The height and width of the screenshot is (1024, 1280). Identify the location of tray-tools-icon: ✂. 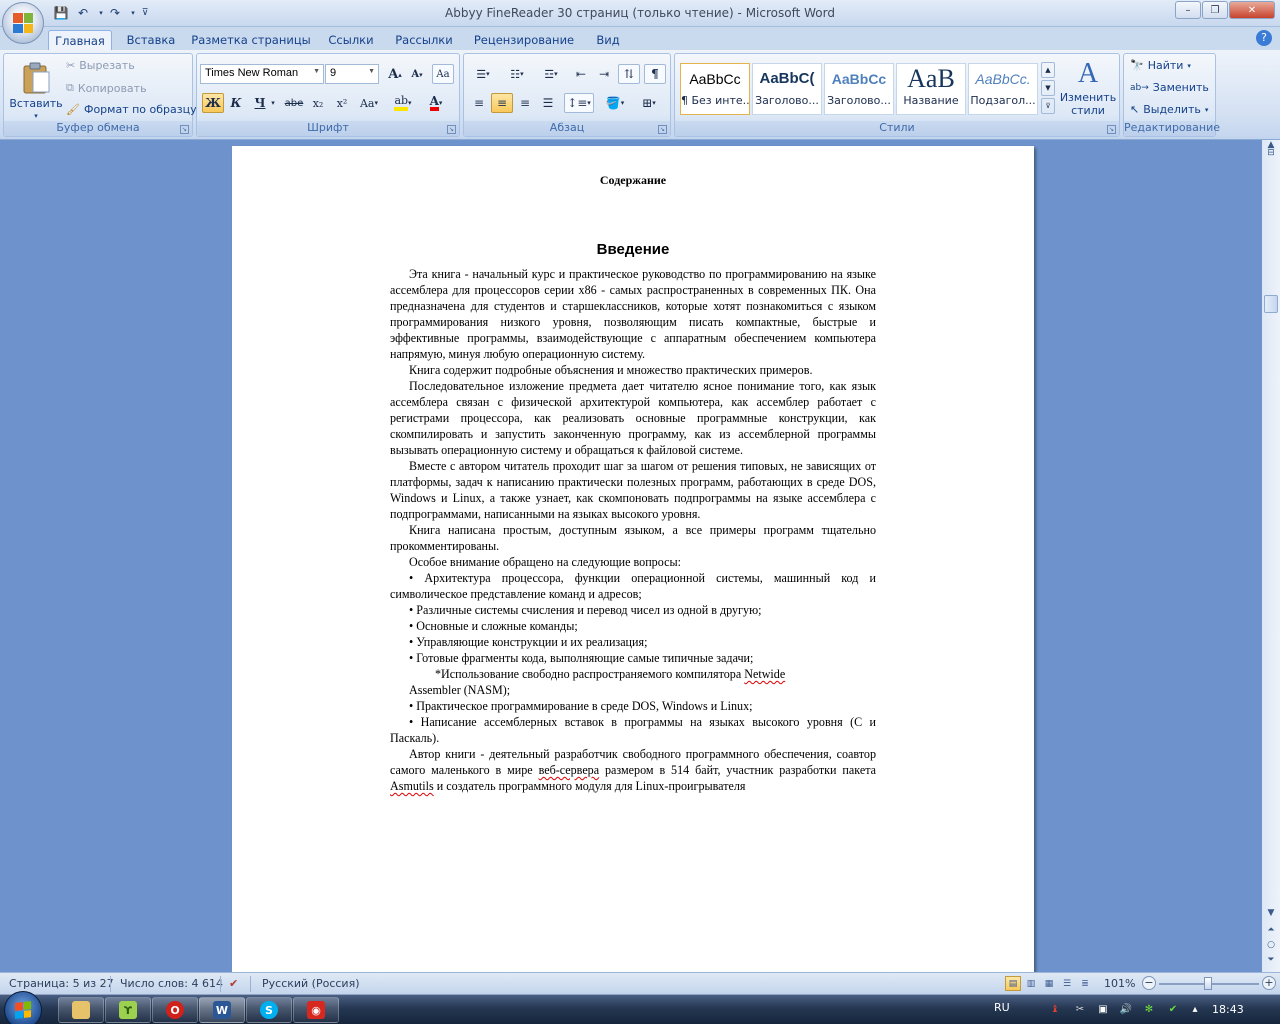
(1080, 1009).